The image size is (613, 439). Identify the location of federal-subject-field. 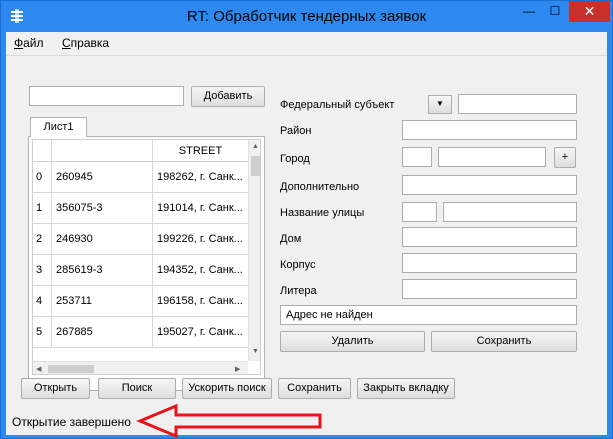
(517, 104).